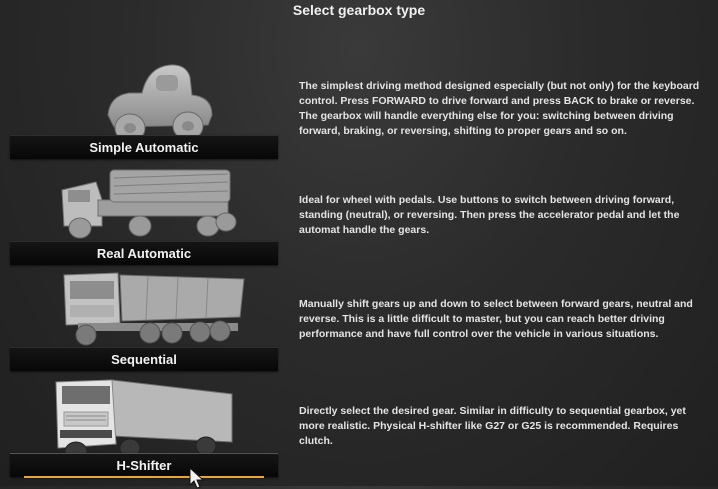  What do you see at coordinates (144, 359) in the screenshot?
I see `option-label: Sequential` at bounding box center [144, 359].